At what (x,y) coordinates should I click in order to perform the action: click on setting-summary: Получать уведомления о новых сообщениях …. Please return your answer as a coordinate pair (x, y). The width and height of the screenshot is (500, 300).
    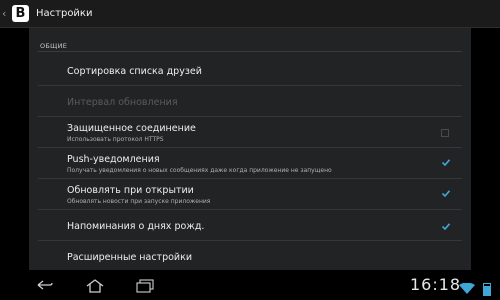
    Looking at the image, I should click on (199, 170).